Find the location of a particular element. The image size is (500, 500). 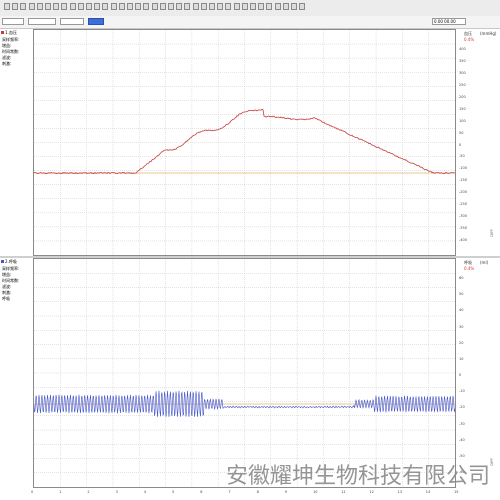

channel2-header: 2.呼吸 is located at coordinates (9, 261).